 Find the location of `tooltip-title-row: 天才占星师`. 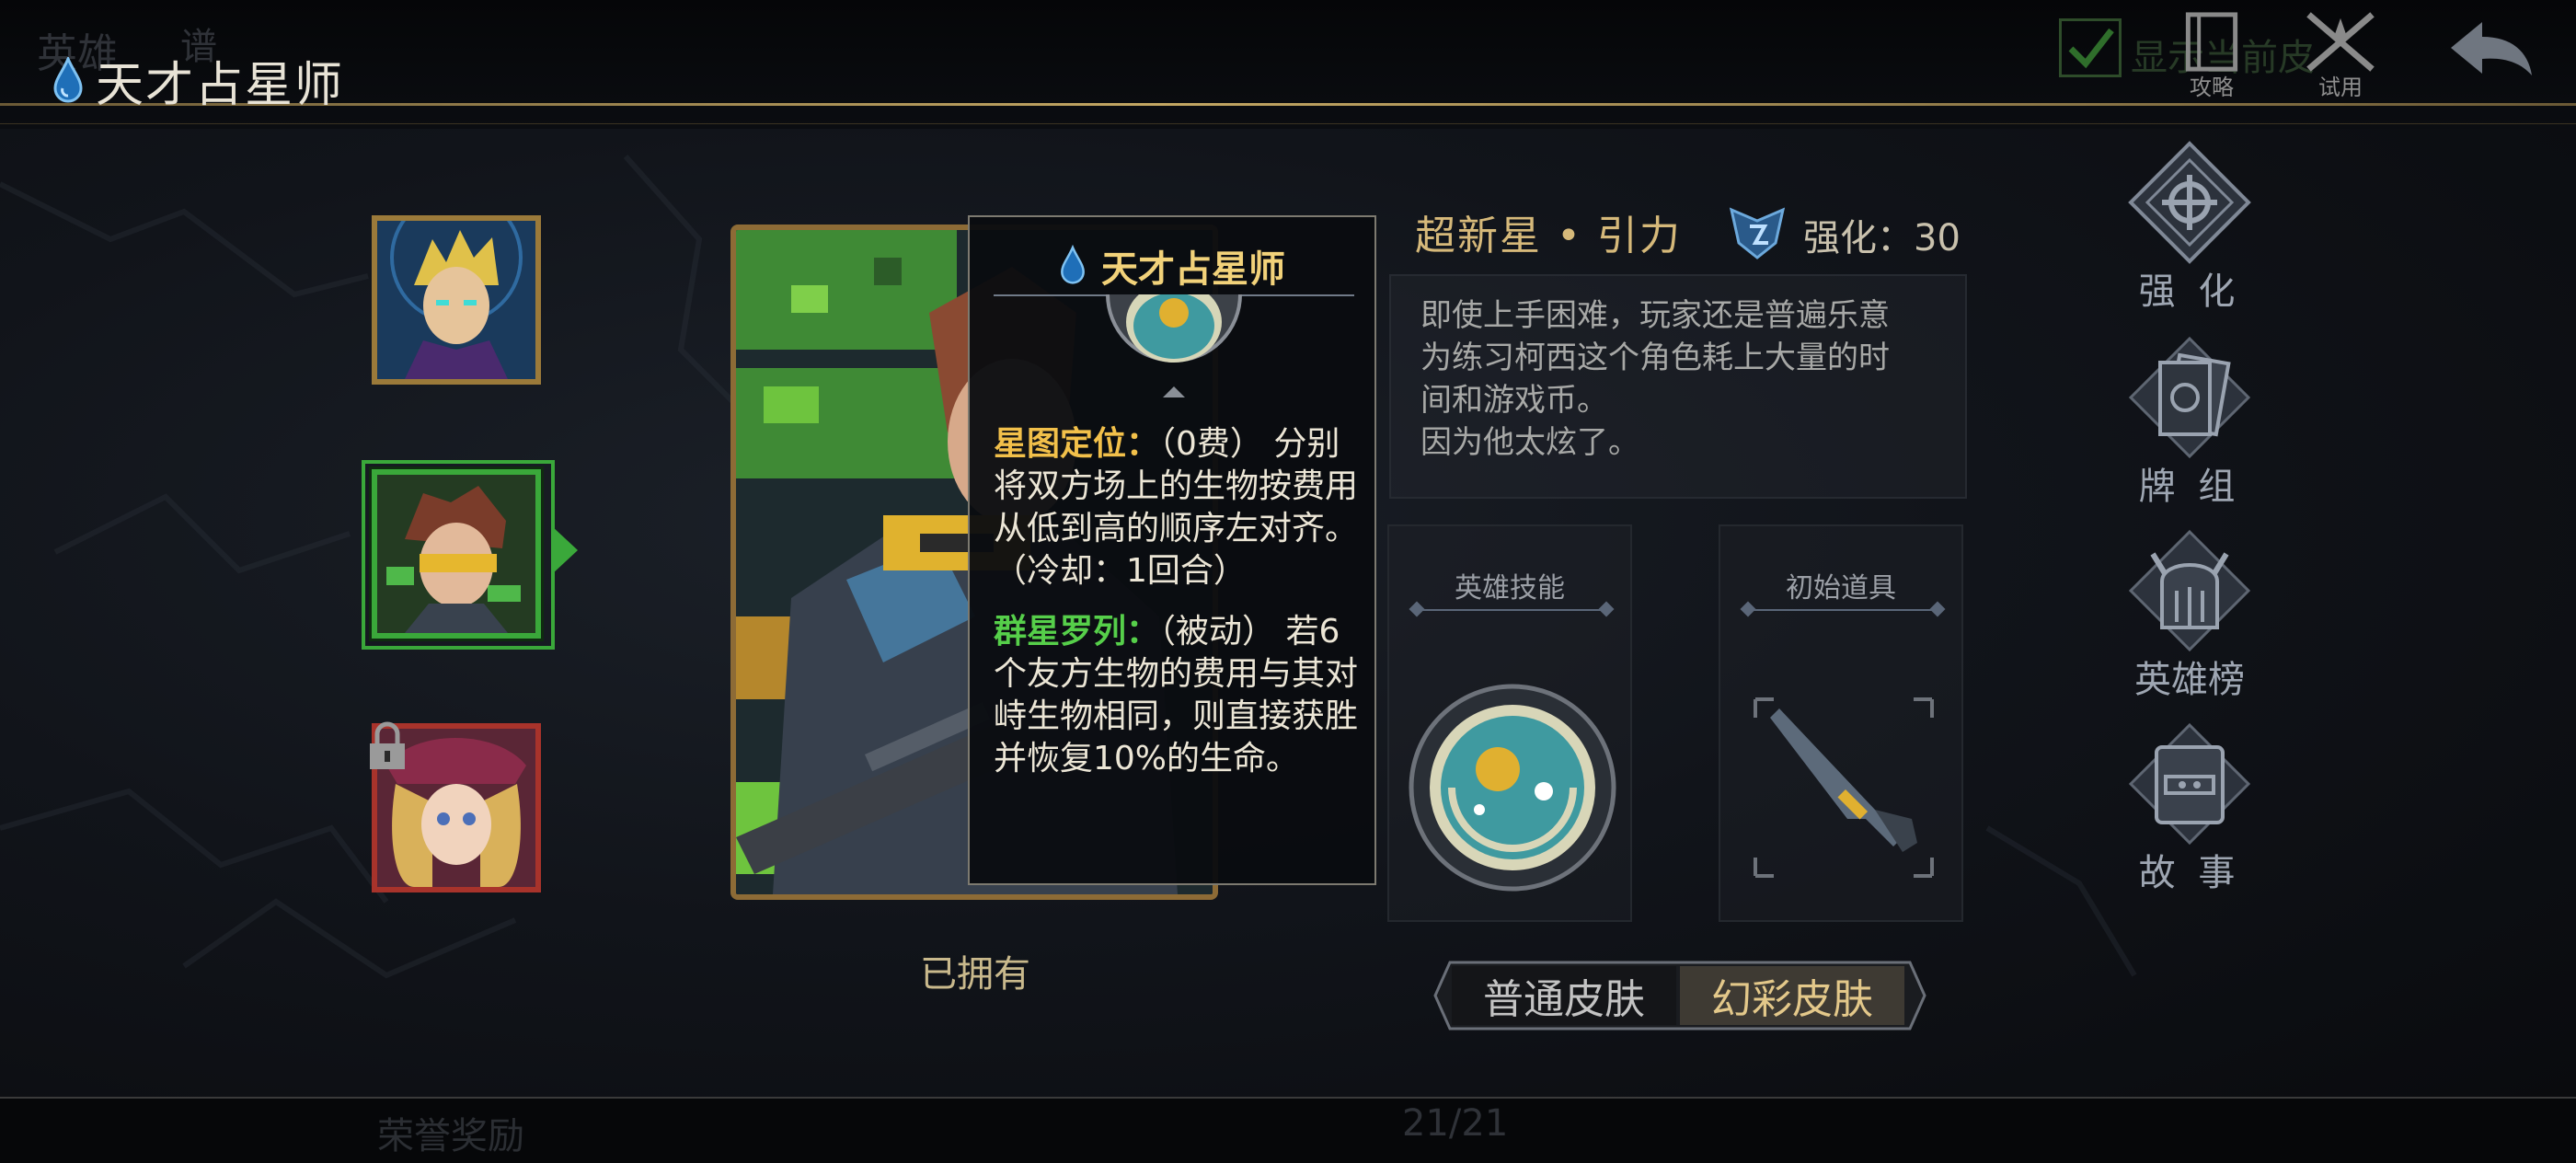

tooltip-title-row: 天才占星师 is located at coordinates (1172, 266).